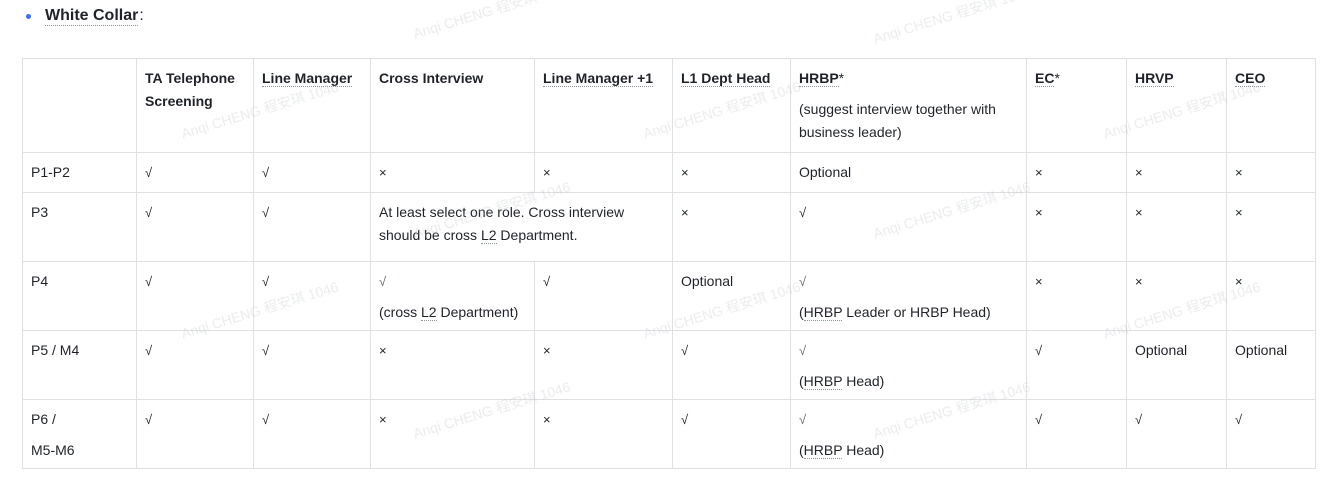 The image size is (1339, 490). What do you see at coordinates (452, 434) in the screenshot?
I see `cell-p6-cross-interview: ×` at bounding box center [452, 434].